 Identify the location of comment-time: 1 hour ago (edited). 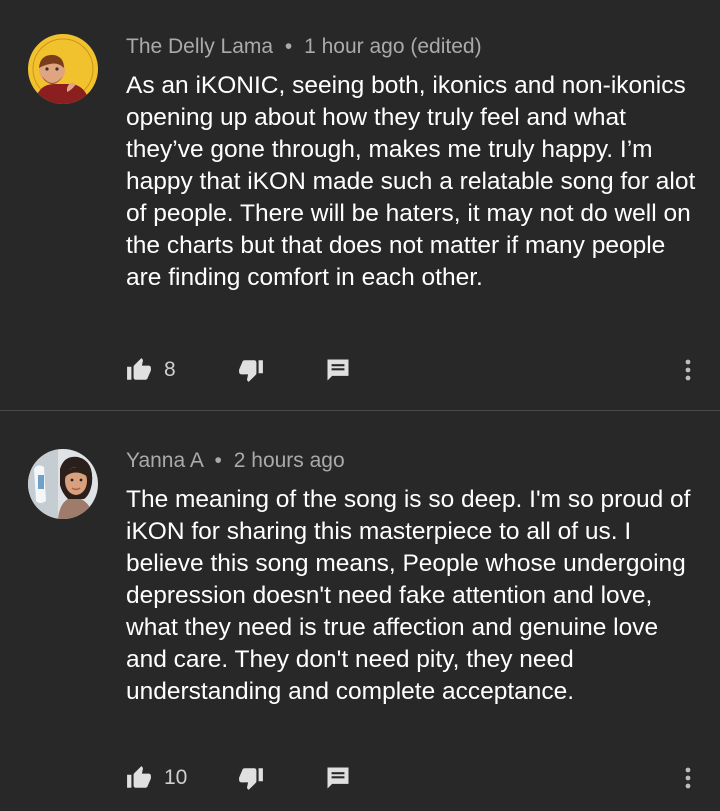
(393, 46).